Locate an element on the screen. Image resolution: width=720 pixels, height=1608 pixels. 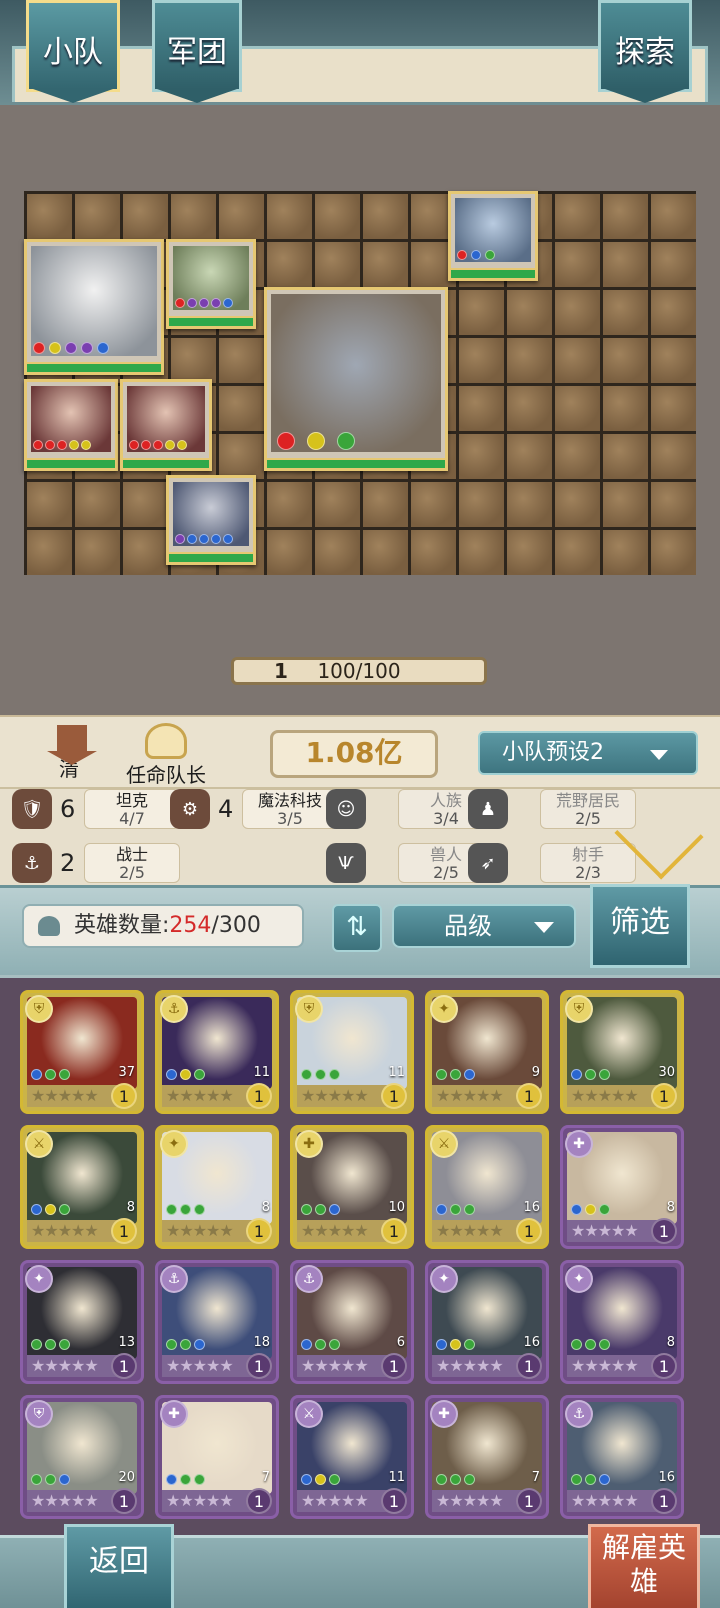
hero-power: 16 is located at coordinates (531, 1342).